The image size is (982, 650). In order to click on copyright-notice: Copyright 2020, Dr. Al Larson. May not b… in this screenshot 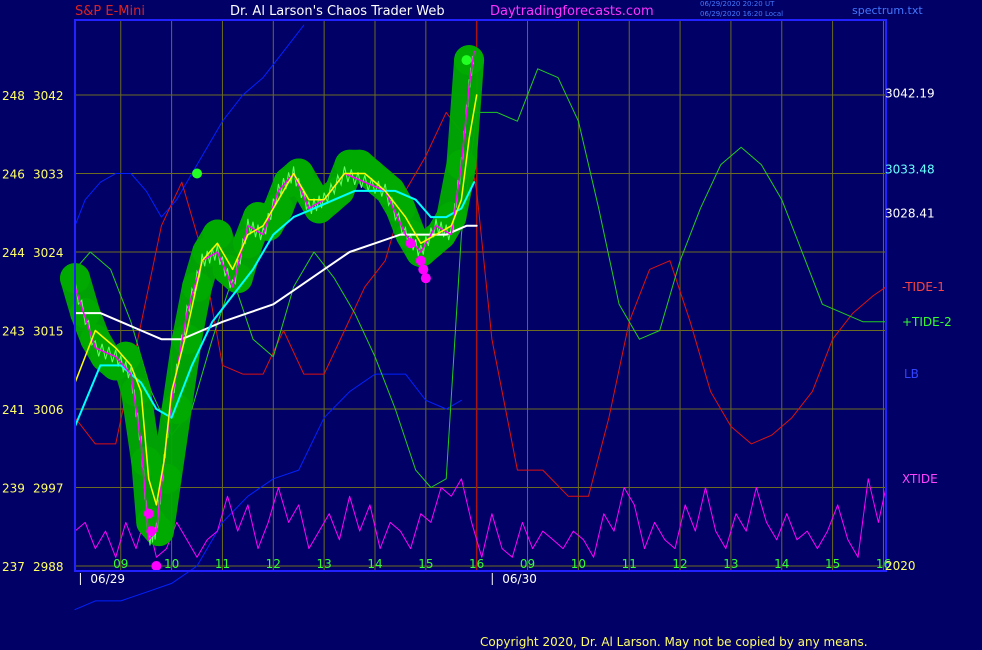, I will do `click(674, 642)`.